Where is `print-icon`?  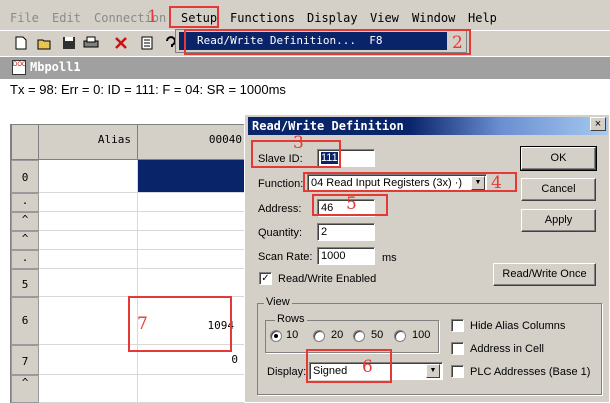 print-icon is located at coordinates (91, 43).